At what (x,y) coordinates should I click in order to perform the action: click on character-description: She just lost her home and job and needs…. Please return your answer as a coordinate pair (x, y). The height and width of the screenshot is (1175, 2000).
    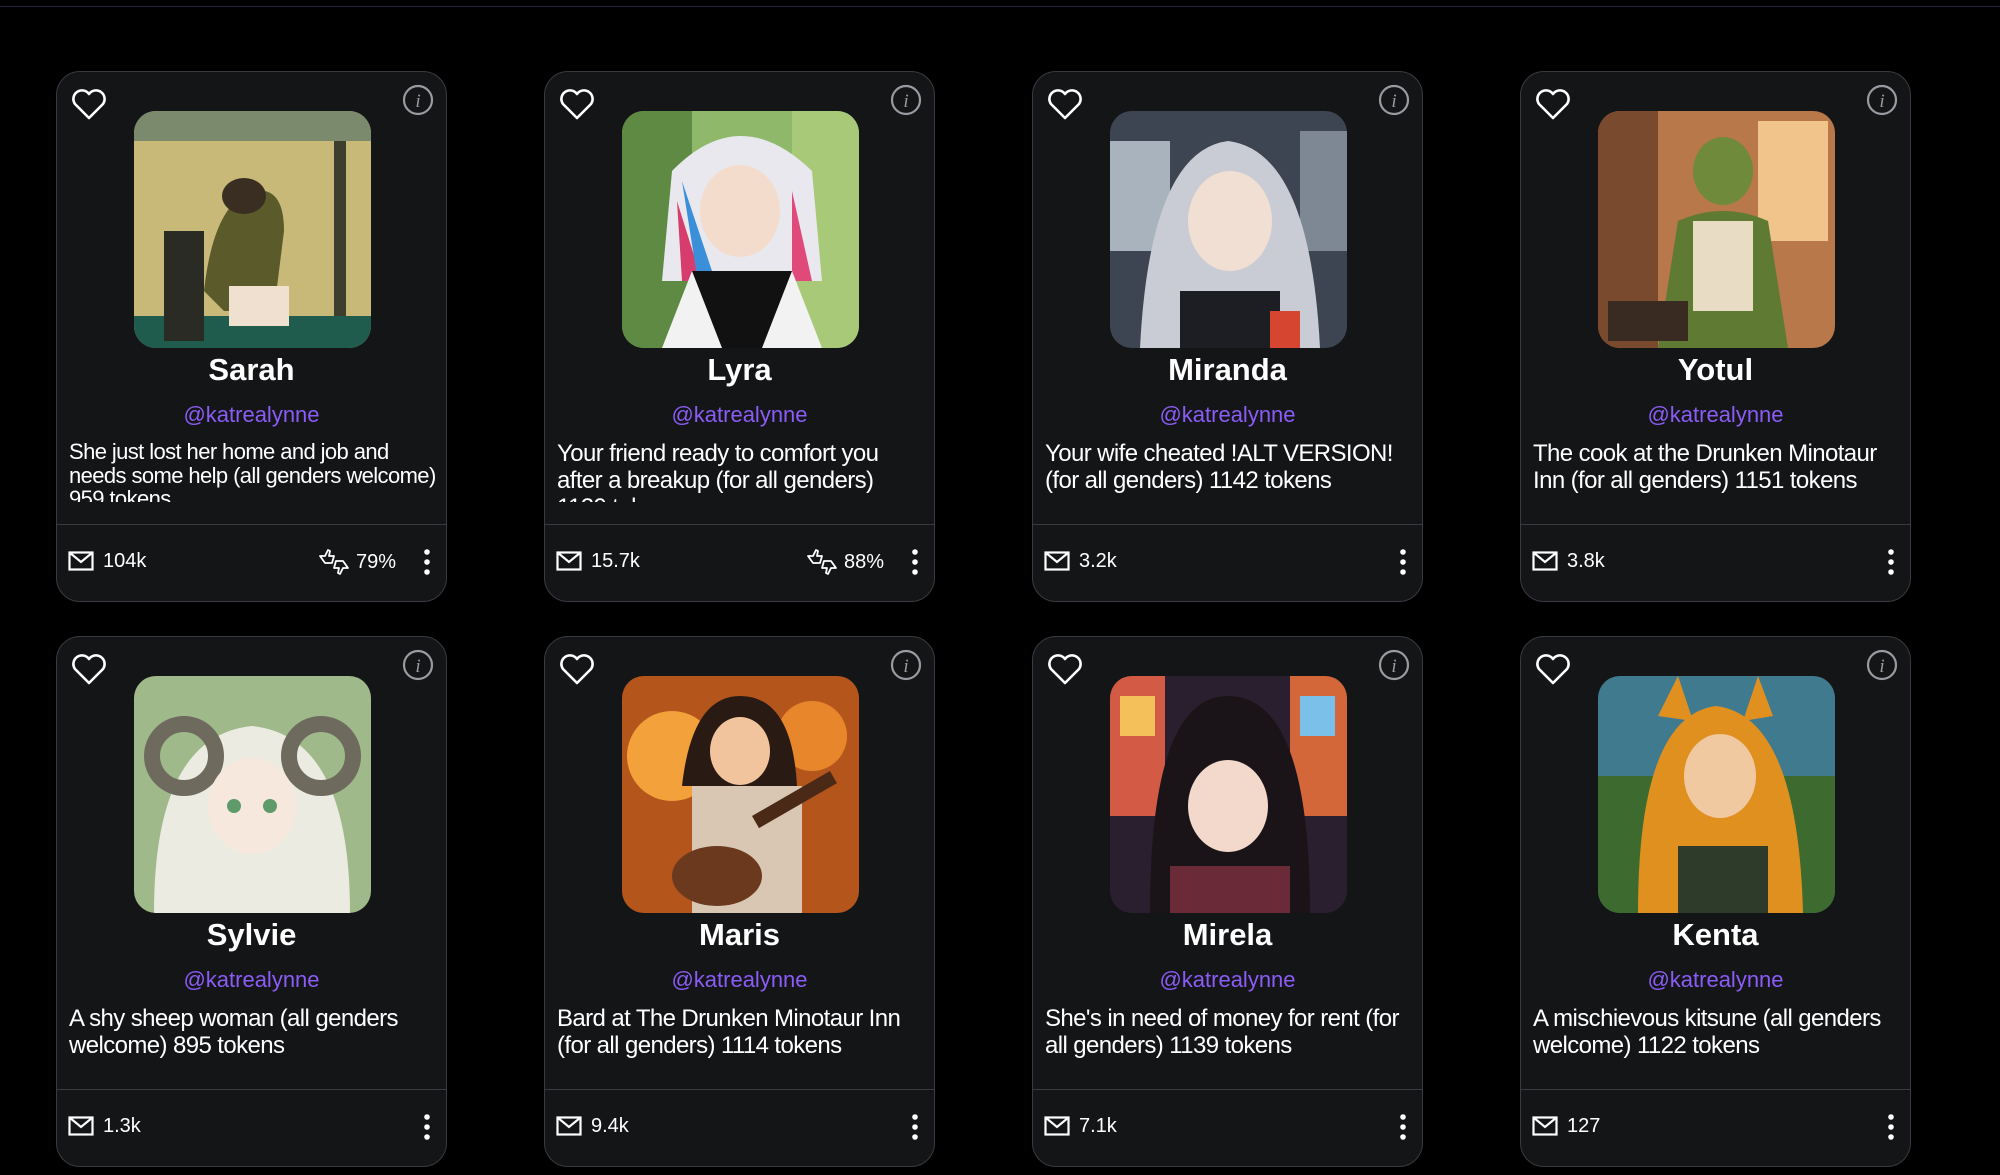
    Looking at the image, I should click on (252, 471).